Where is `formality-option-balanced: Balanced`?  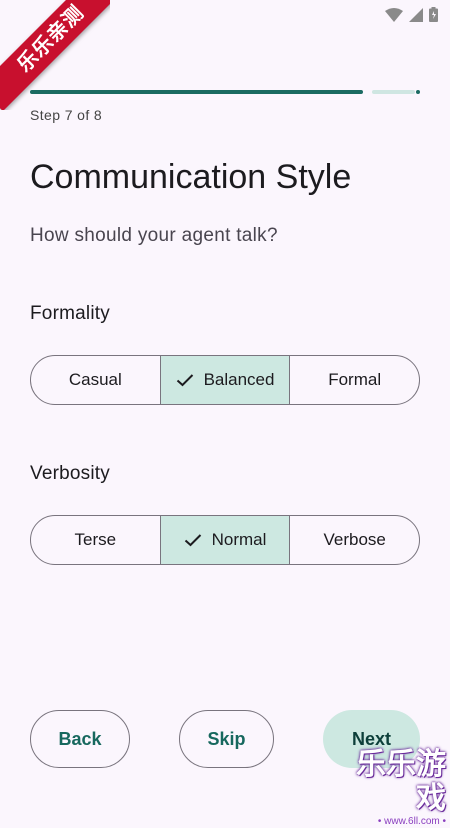 formality-option-balanced: Balanced is located at coordinates (224, 380).